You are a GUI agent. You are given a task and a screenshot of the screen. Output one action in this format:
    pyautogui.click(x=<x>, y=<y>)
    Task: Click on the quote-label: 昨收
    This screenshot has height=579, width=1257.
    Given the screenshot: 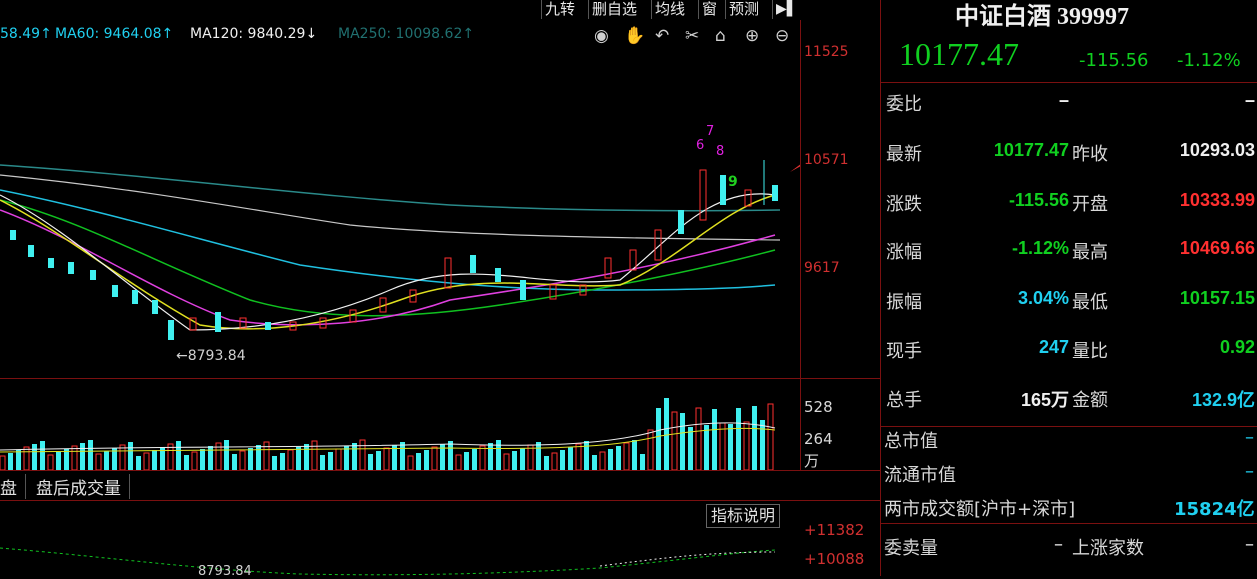 What is the action you would take?
    pyautogui.click(x=1090, y=154)
    